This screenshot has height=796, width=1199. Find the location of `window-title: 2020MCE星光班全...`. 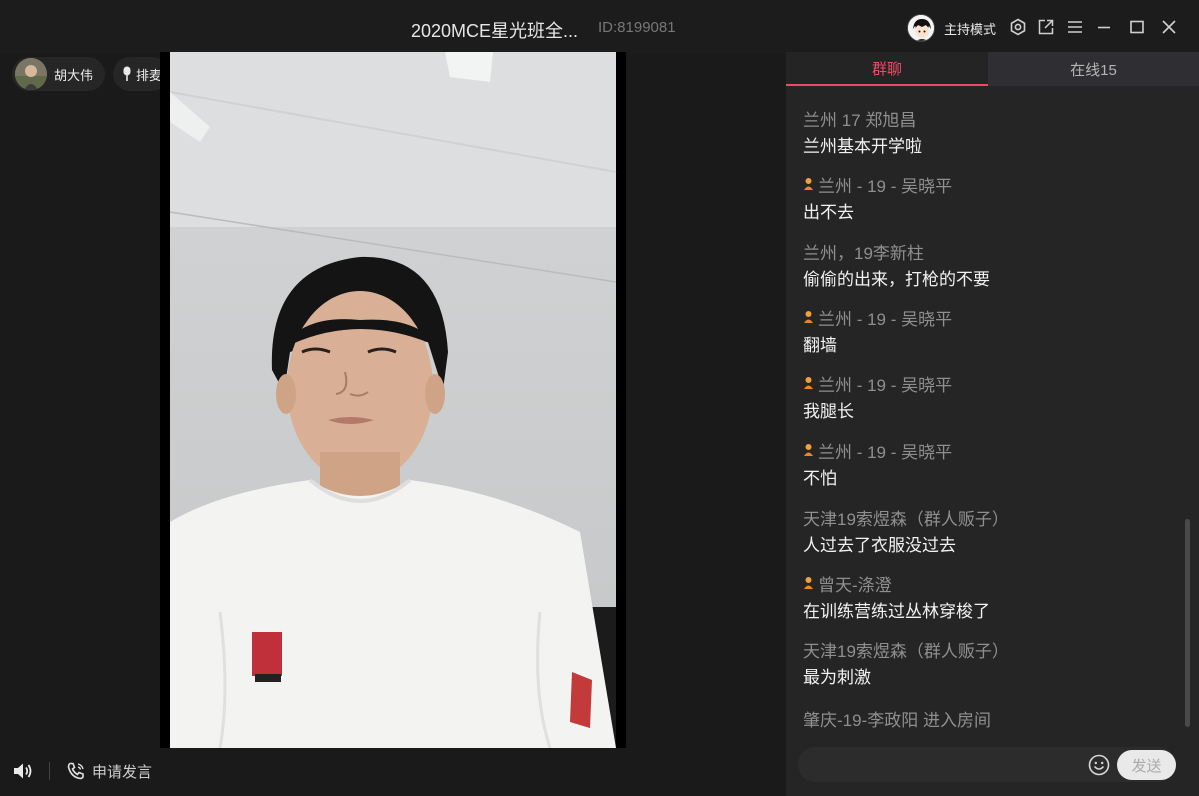

window-title: 2020MCE星光班全... is located at coordinates (495, 31).